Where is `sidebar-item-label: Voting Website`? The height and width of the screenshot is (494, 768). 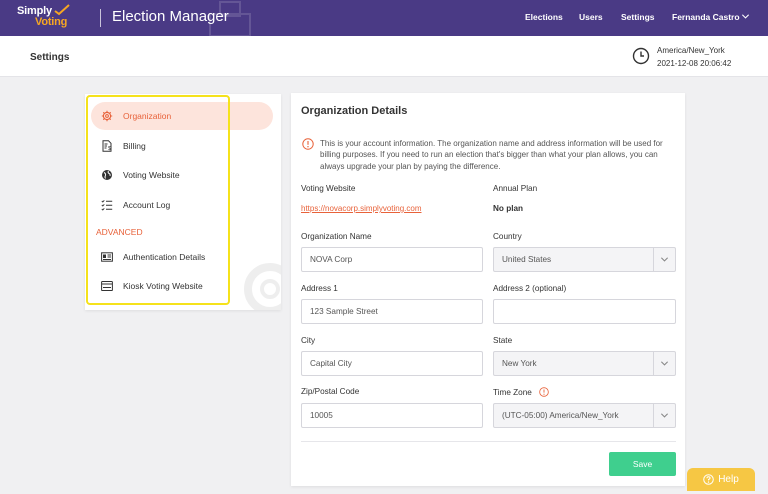 sidebar-item-label: Voting Website is located at coordinates (151, 175).